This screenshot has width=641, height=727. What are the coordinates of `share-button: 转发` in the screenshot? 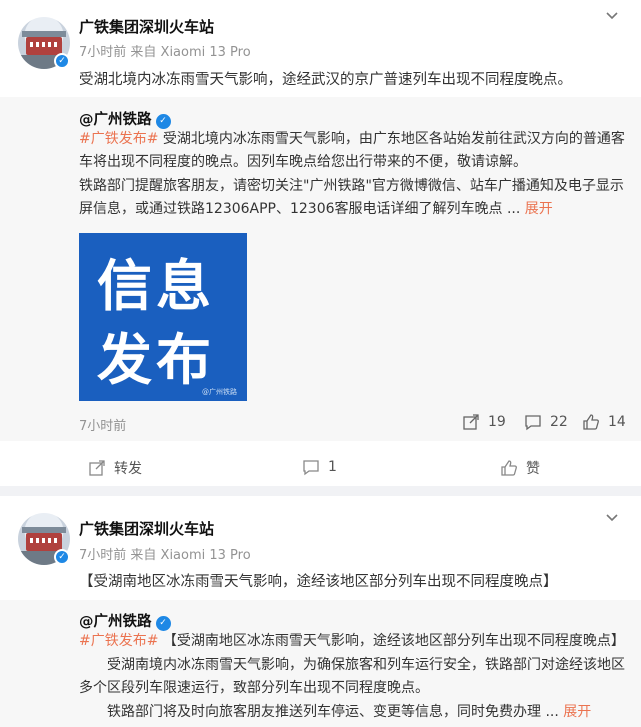 It's located at (115, 468).